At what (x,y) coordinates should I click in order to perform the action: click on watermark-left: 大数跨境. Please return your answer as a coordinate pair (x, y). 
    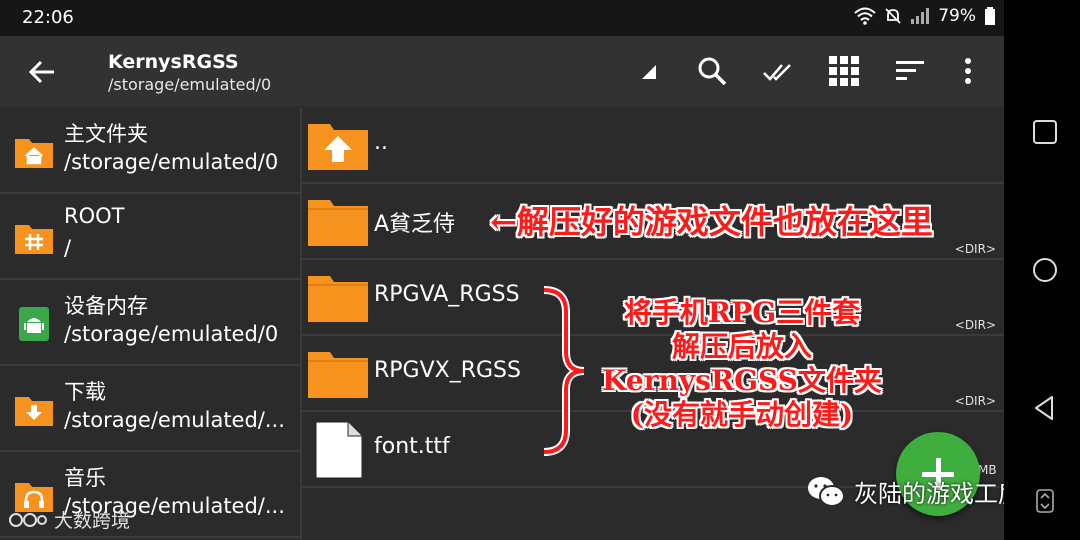
    Looking at the image, I should click on (69, 519).